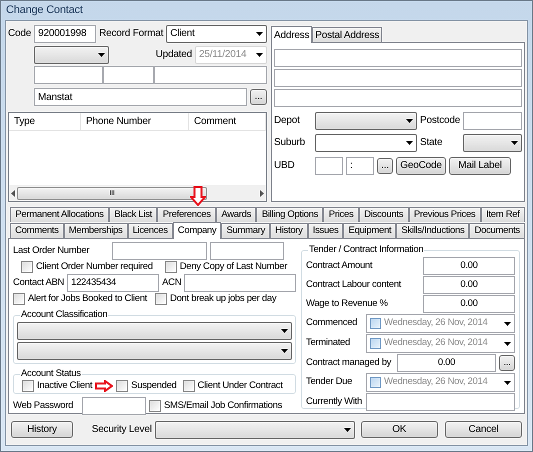  What do you see at coordinates (236, 214) in the screenshot?
I see `tab: Awards` at bounding box center [236, 214].